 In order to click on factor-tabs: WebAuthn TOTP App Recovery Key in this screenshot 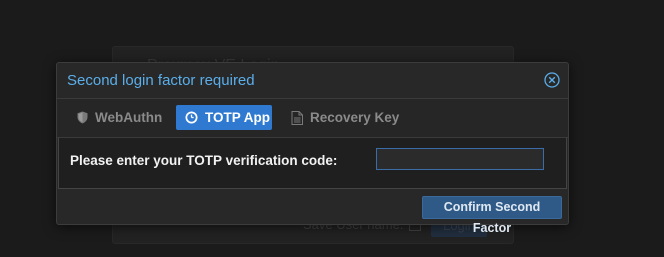, I will do `click(312, 118)`.